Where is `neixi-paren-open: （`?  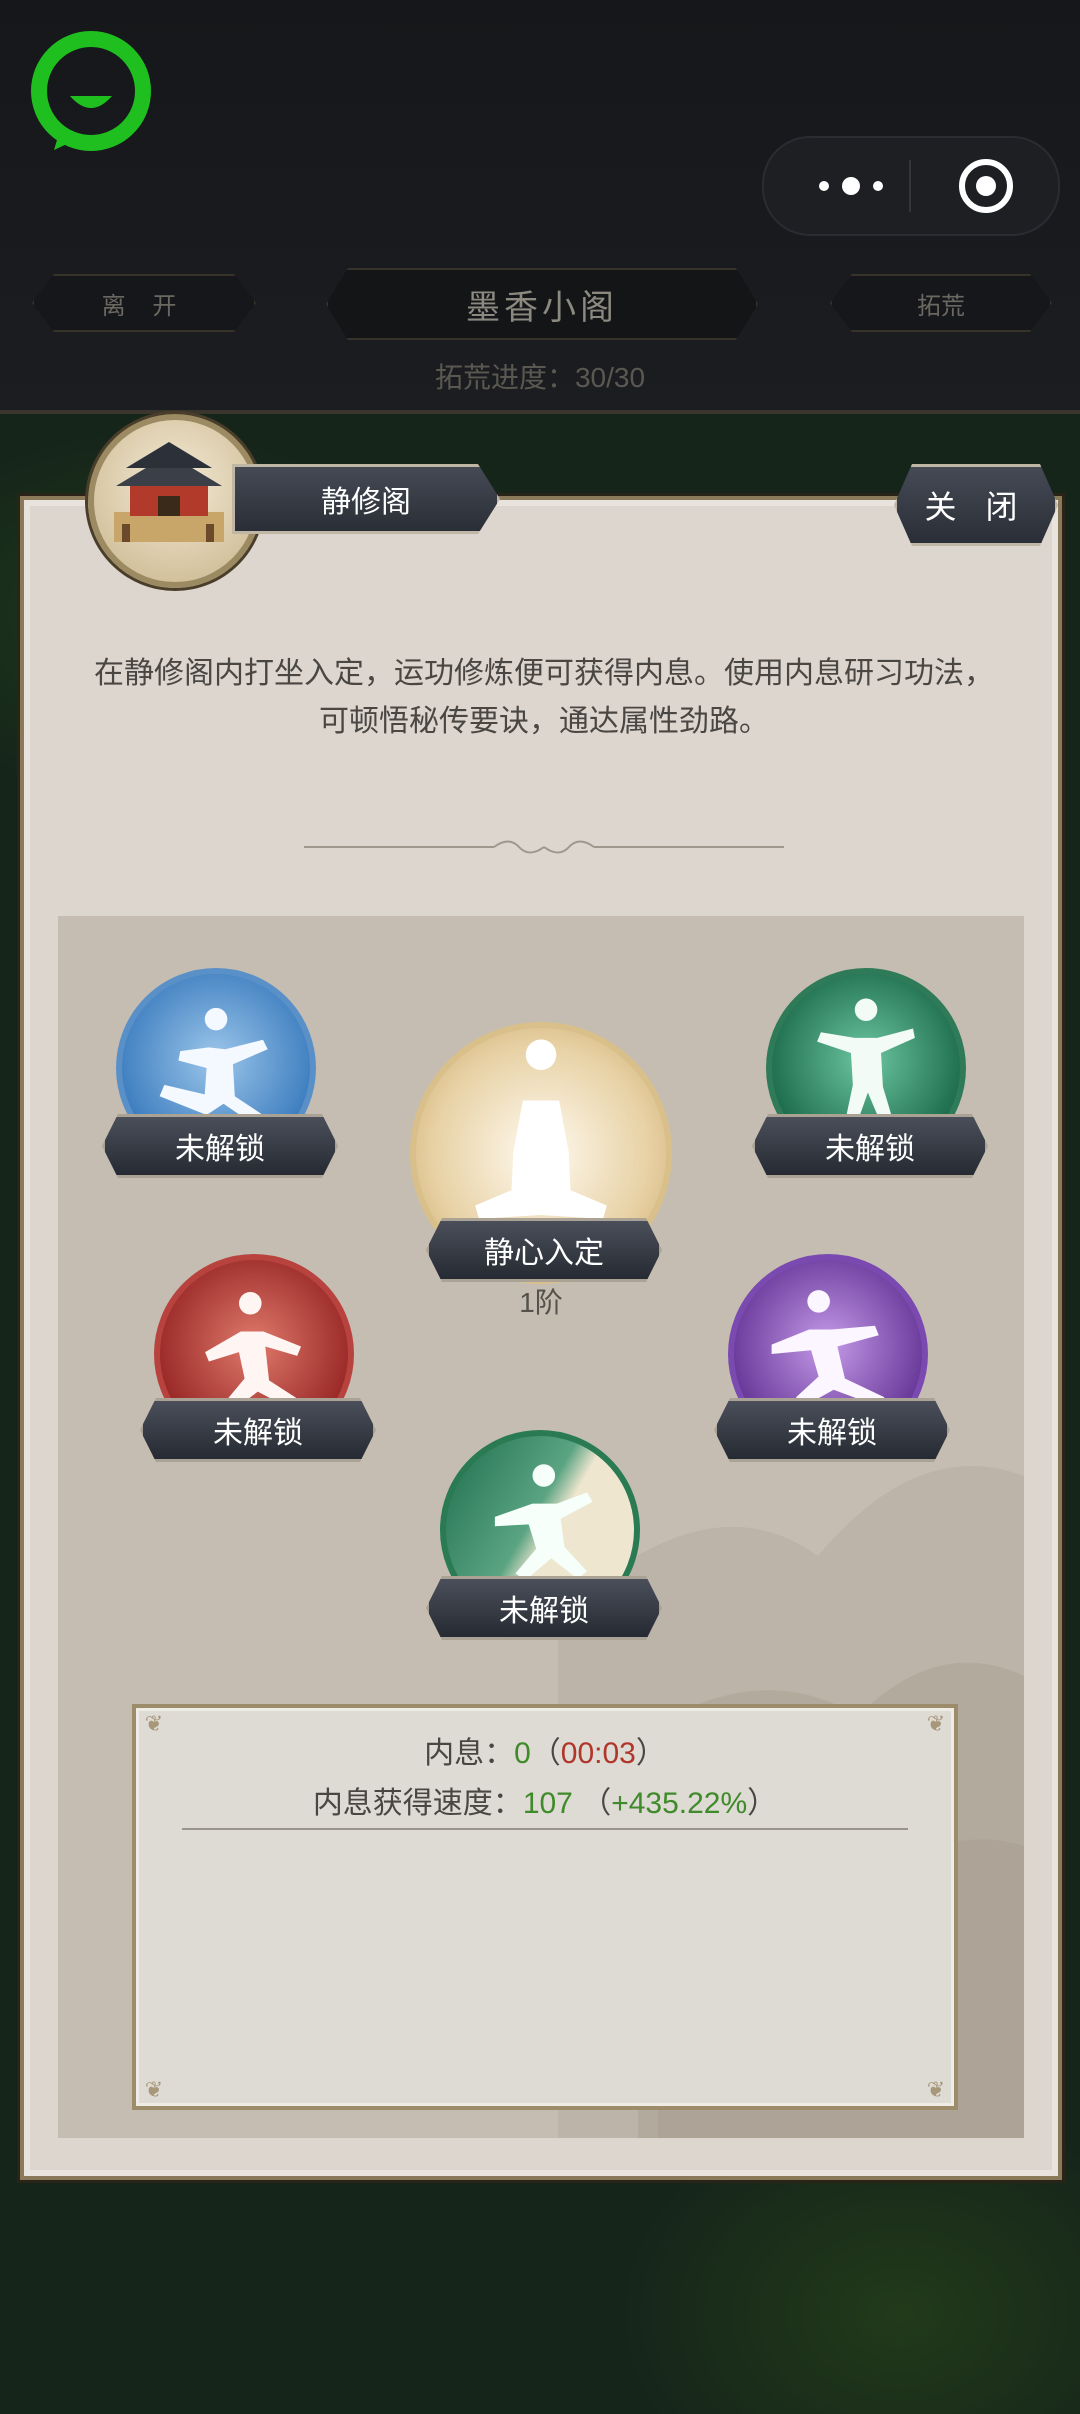 neixi-paren-open: （ is located at coordinates (545, 1753).